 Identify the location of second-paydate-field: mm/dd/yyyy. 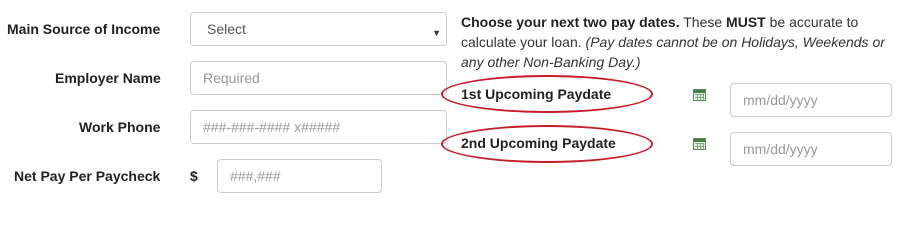
(811, 149).